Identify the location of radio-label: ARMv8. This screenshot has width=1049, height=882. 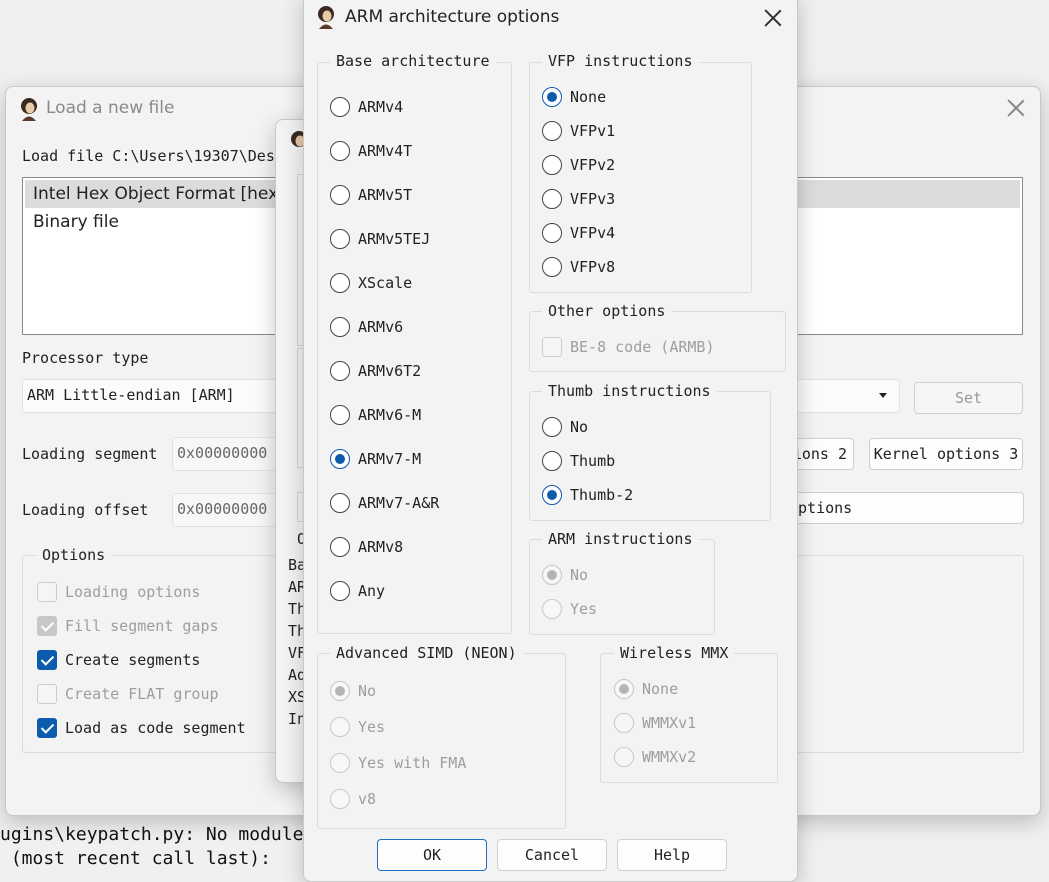
(381, 547).